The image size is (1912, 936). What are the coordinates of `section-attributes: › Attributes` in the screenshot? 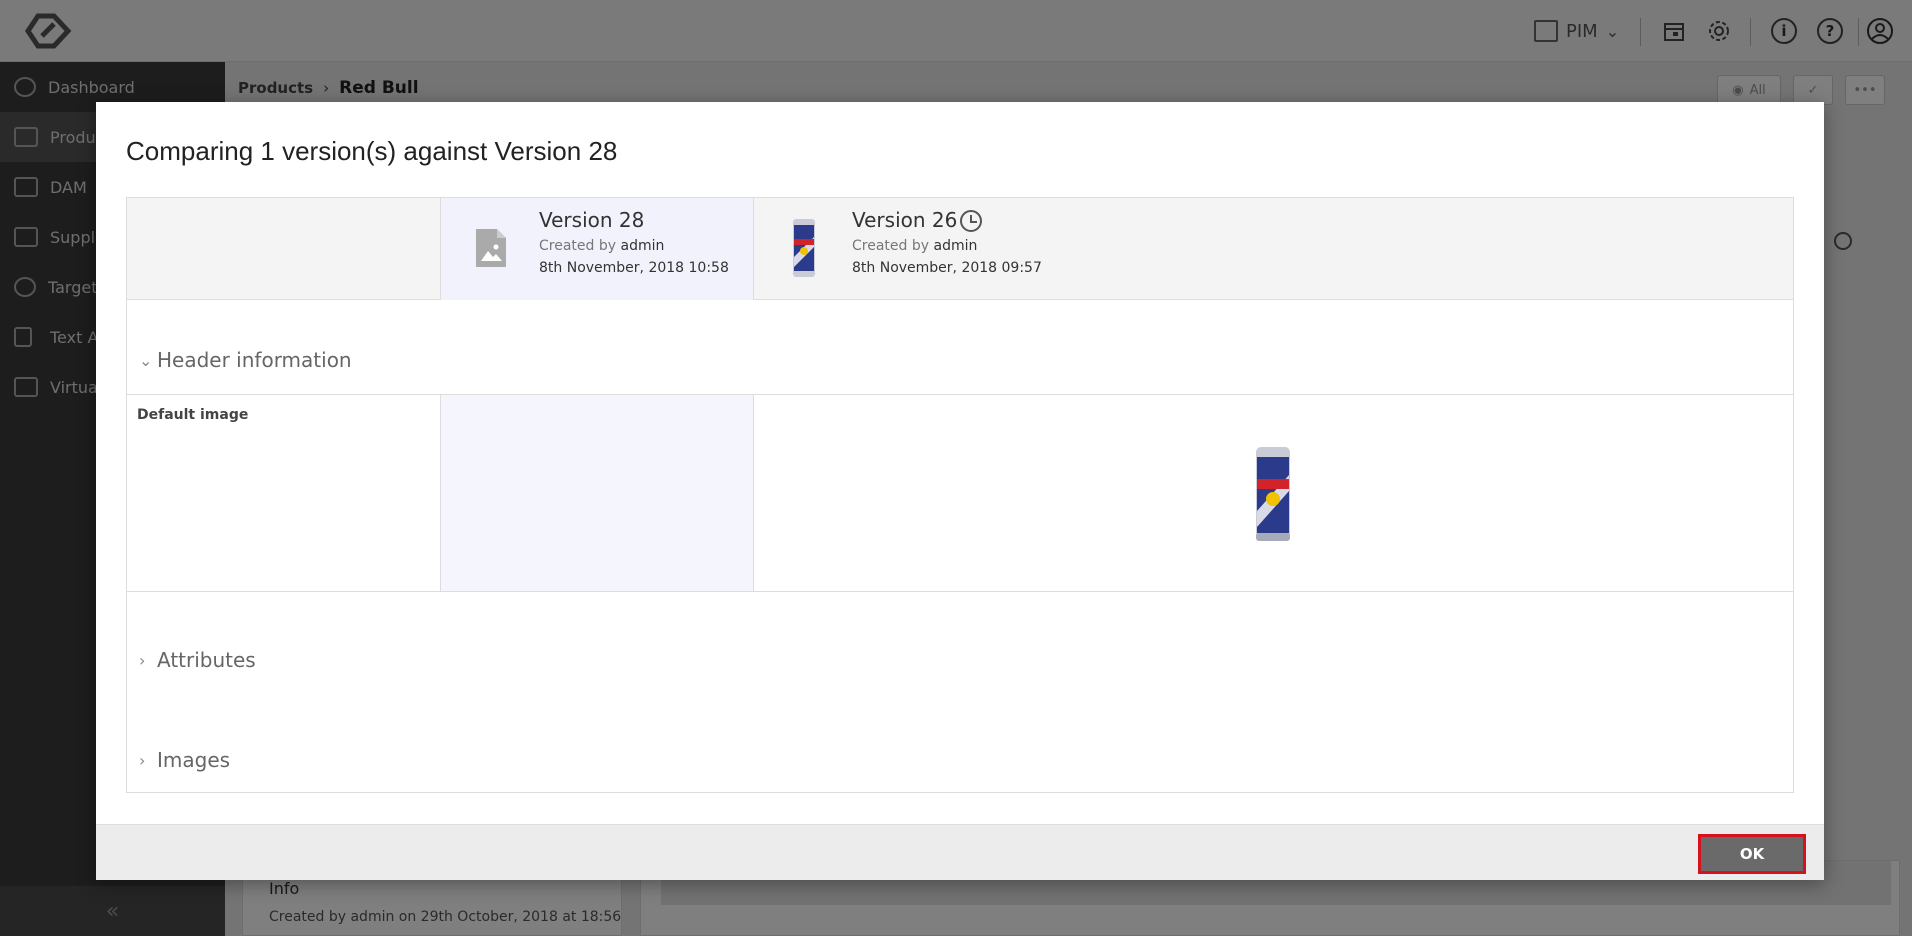 It's located at (197, 660).